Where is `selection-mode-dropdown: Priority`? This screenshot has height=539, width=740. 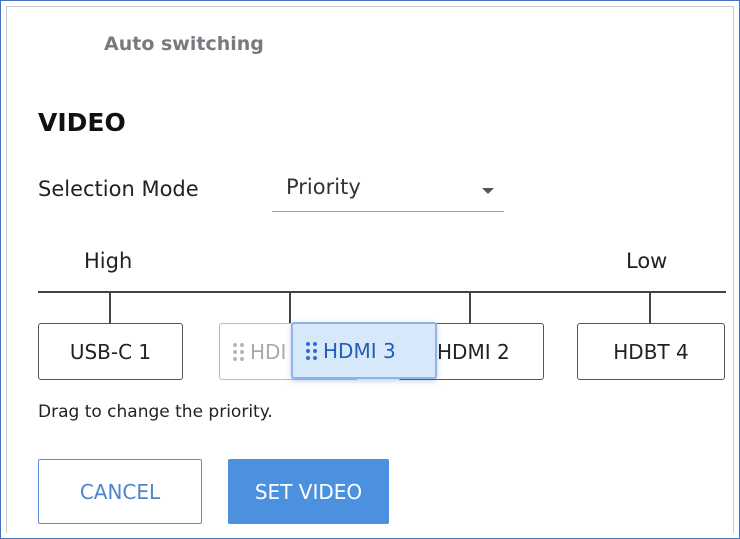 selection-mode-dropdown: Priority is located at coordinates (388, 191).